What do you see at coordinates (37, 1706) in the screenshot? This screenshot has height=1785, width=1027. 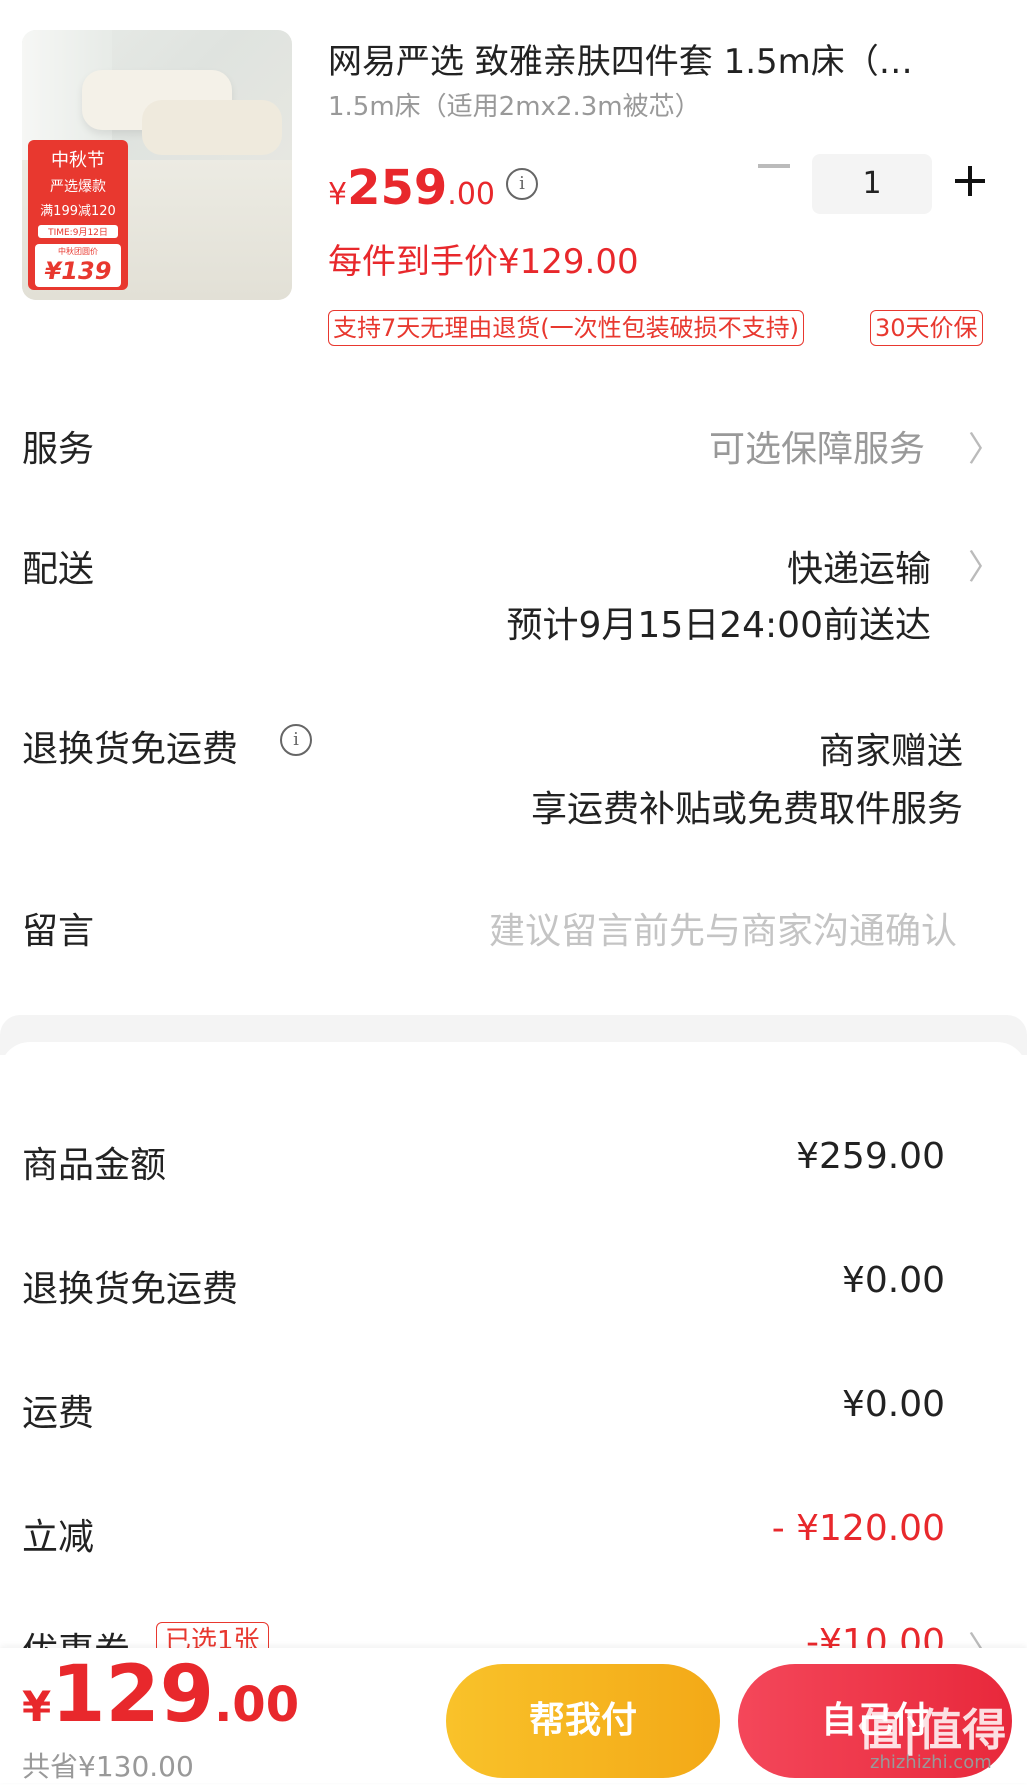 I see `total-symbol: ¥` at bounding box center [37, 1706].